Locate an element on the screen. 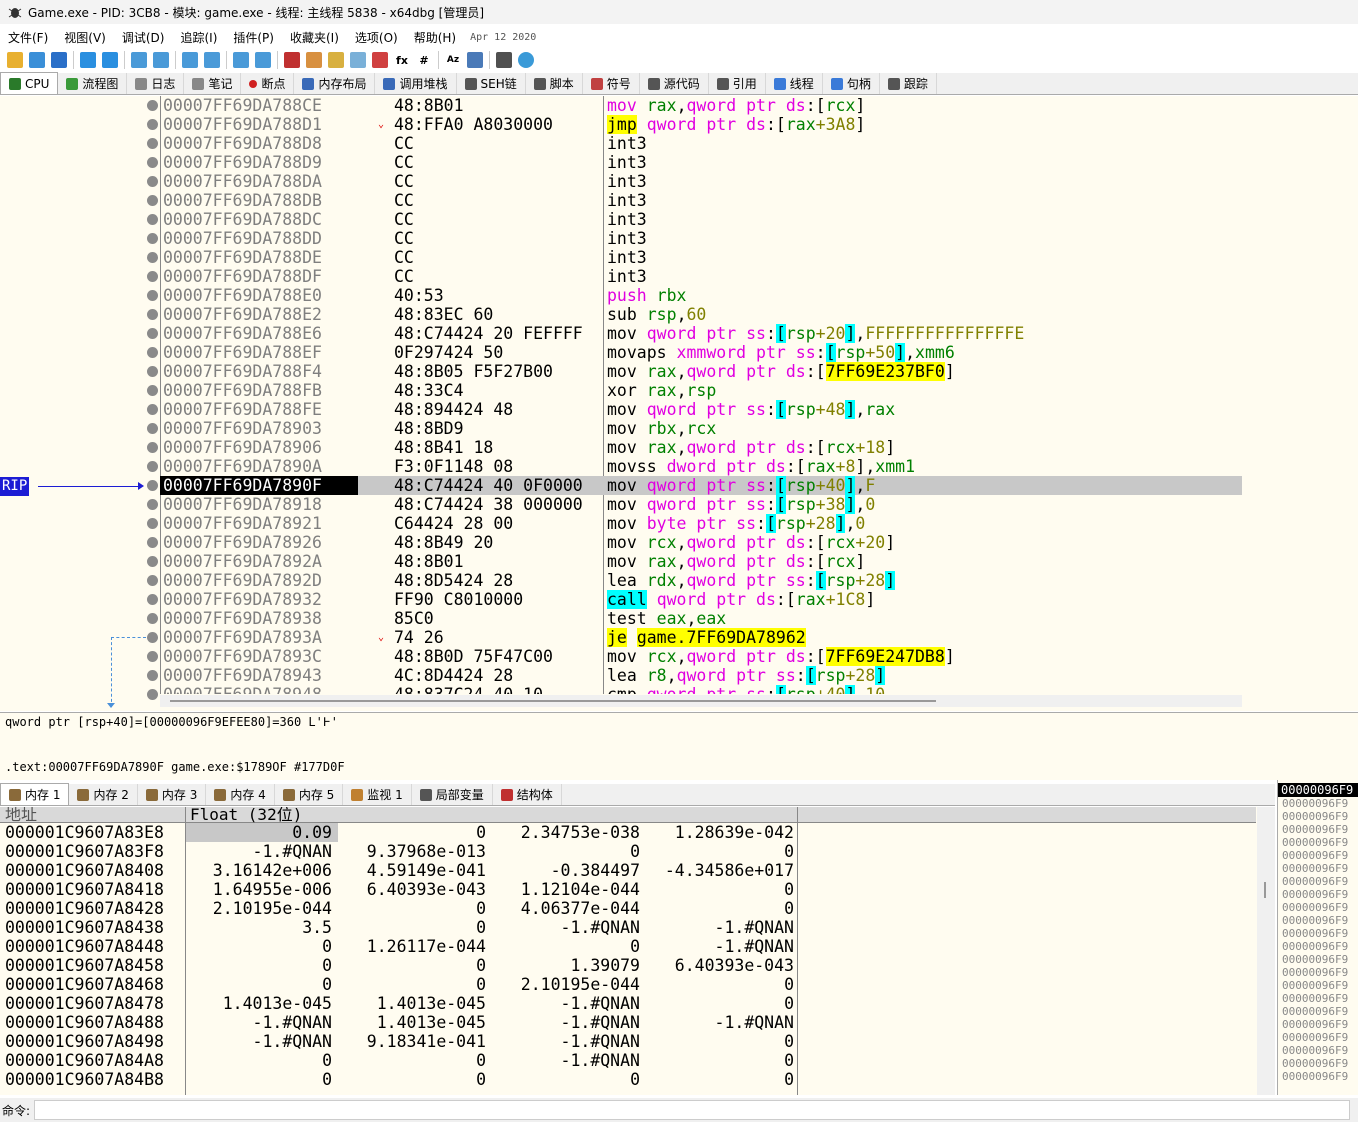 This screenshot has height=1122, width=1358. dump-value: 9.37968e-013 is located at coordinates (411, 851).